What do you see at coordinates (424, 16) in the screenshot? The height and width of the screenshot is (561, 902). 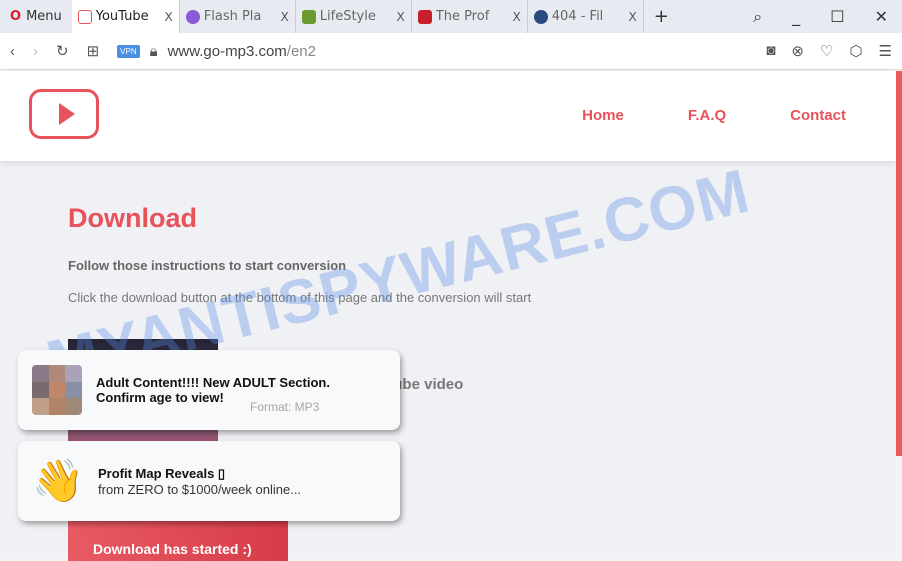 I see `cart-icon` at bounding box center [424, 16].